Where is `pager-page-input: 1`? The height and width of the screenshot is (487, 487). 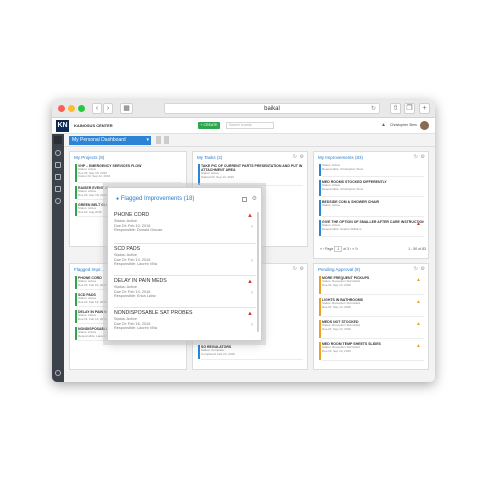
pager-page-input: 1 is located at coordinates (338, 249).